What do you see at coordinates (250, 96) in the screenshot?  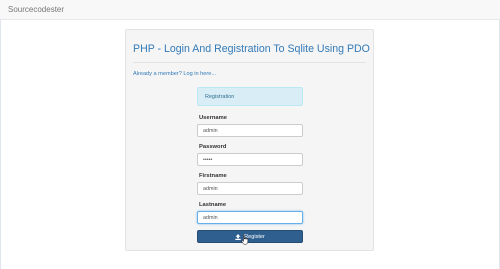 I see `registration-alert: Registration` at bounding box center [250, 96].